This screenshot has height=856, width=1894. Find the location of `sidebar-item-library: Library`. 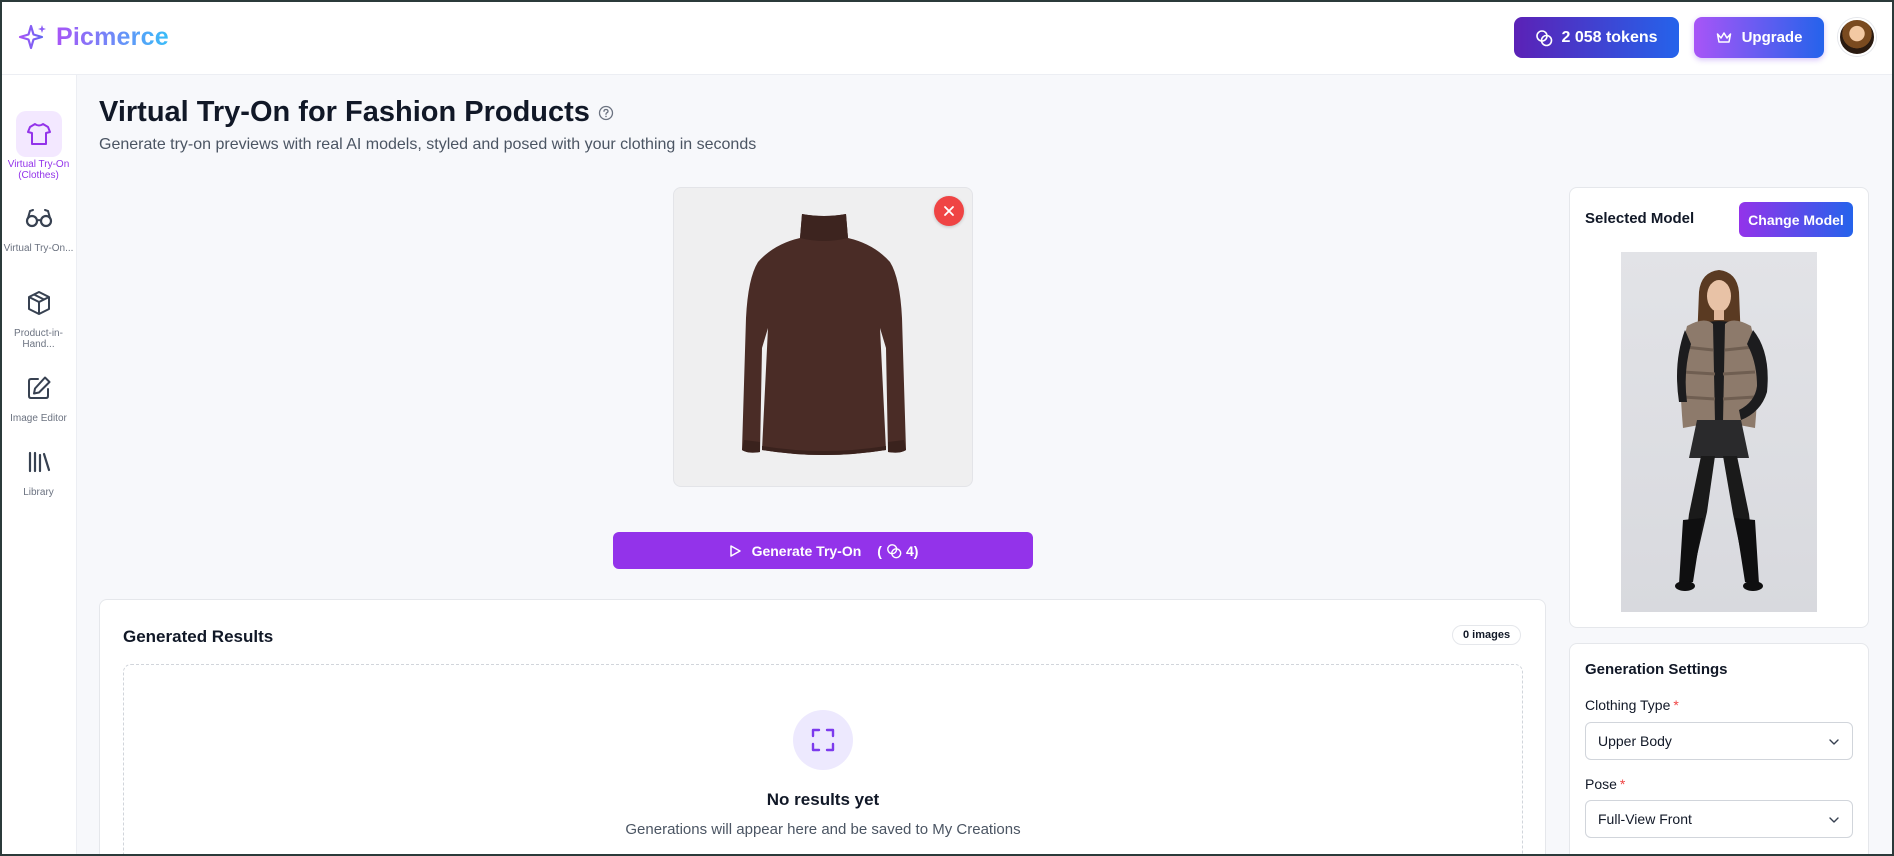

sidebar-item-library: Library is located at coordinates (38, 468).